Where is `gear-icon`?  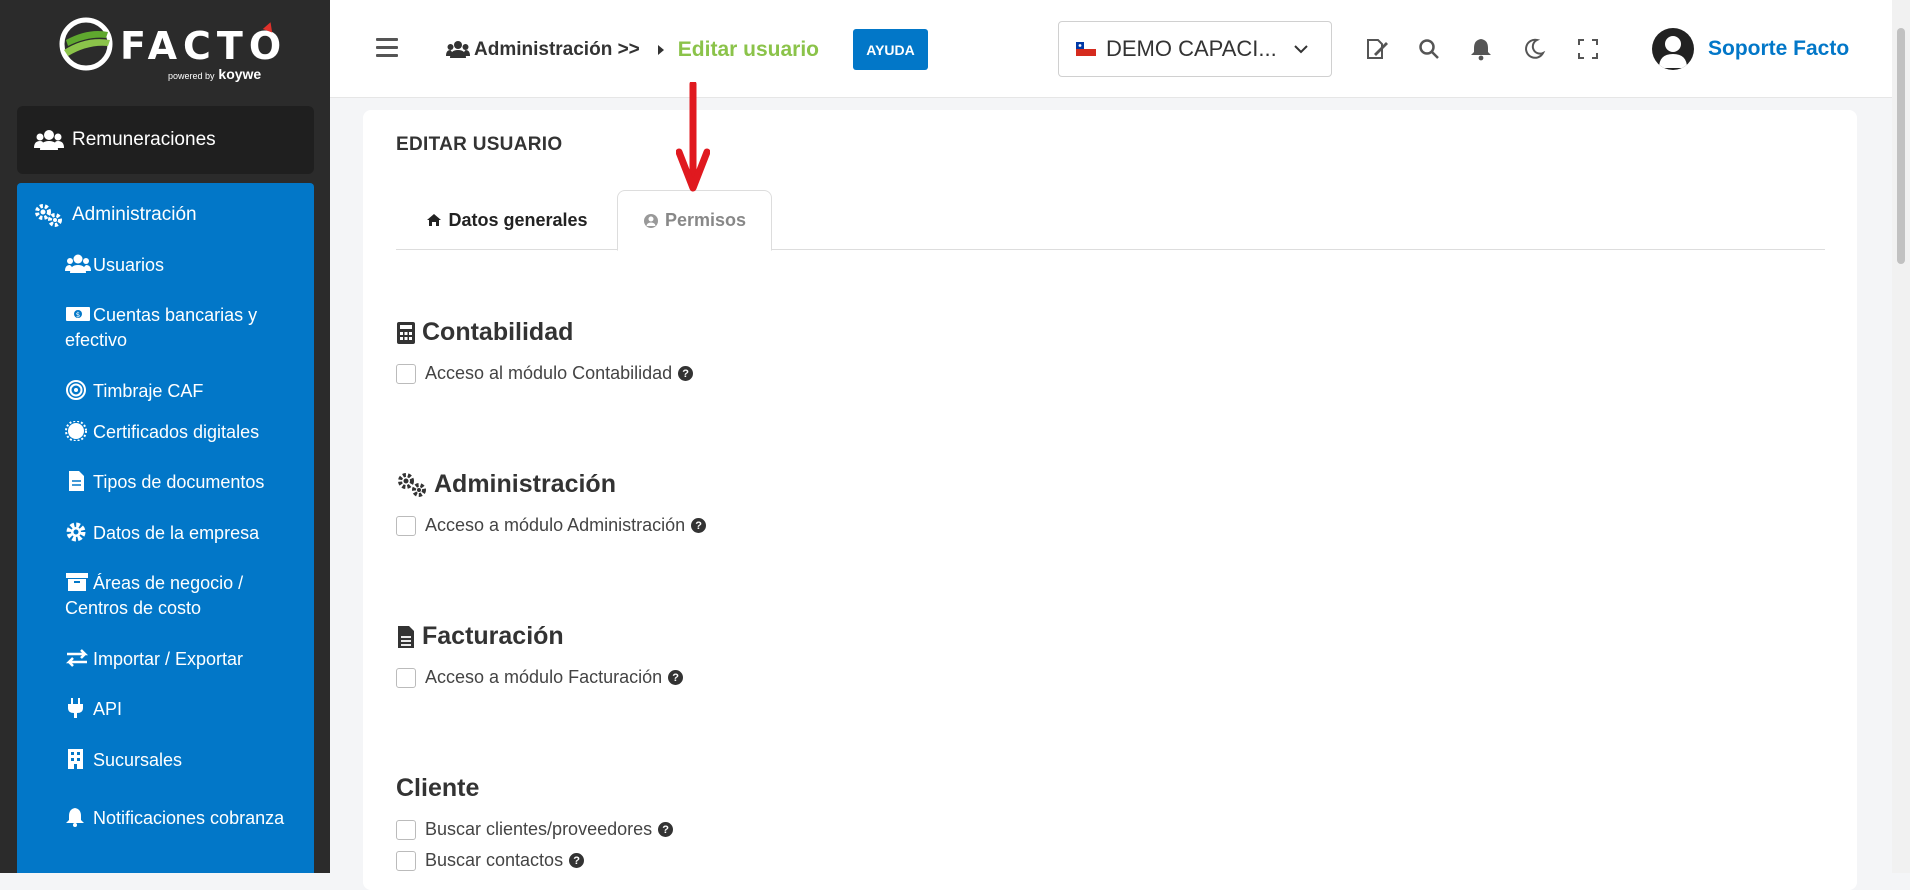 gear-icon is located at coordinates (76, 532).